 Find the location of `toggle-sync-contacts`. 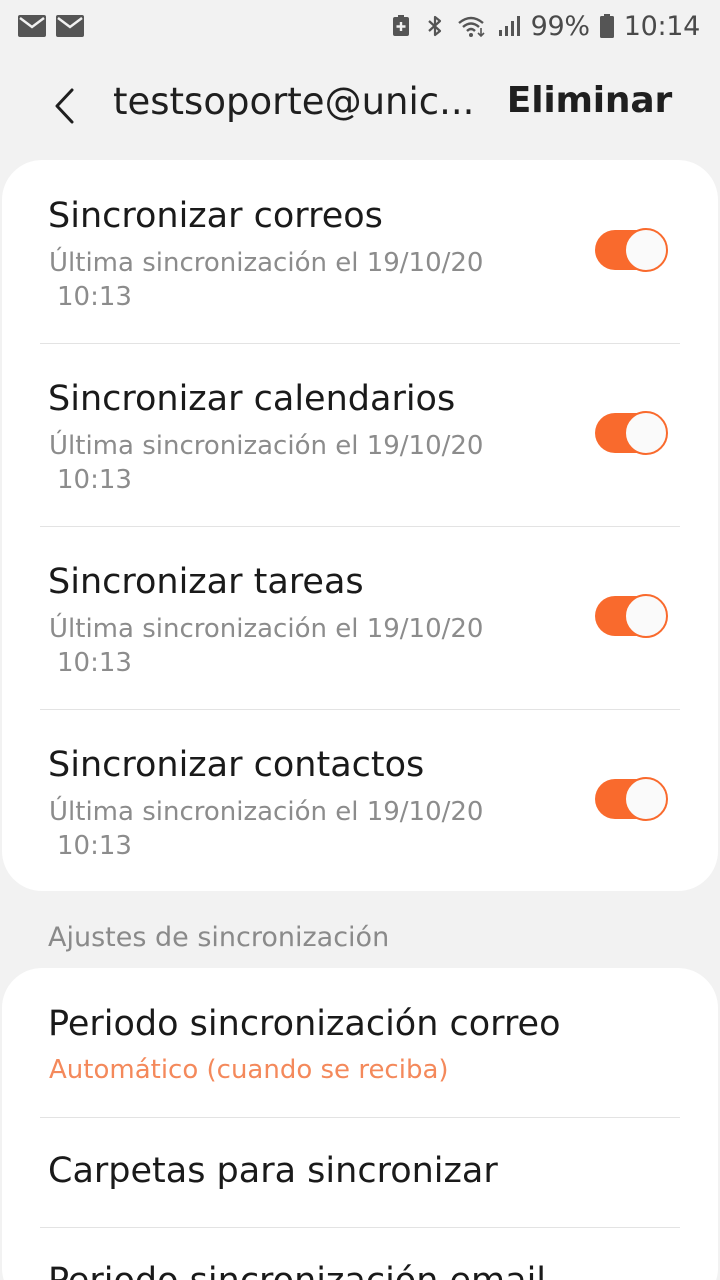

toggle-sync-contacts is located at coordinates (631, 799).